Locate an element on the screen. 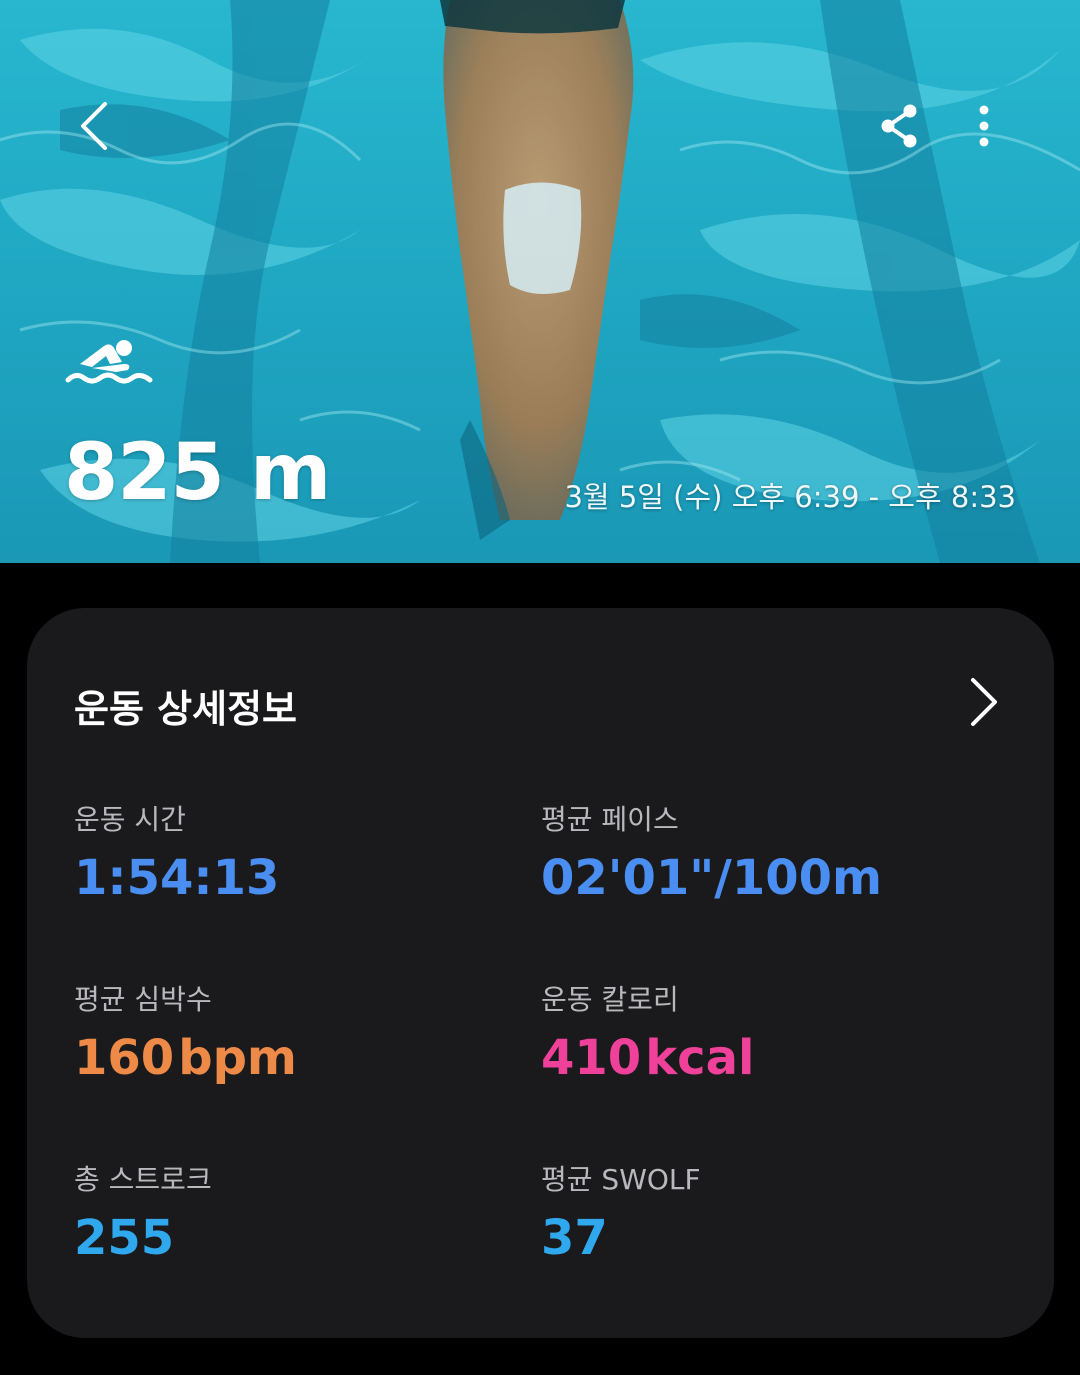  more-options-button is located at coordinates (984, 126).